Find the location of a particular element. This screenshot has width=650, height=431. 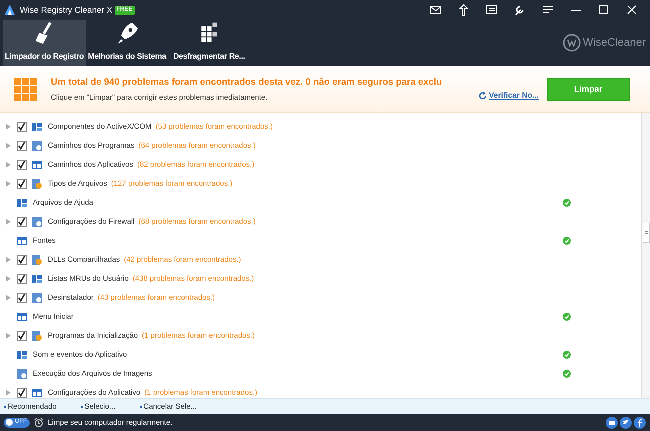

alarm-clock-icon is located at coordinates (39, 423).